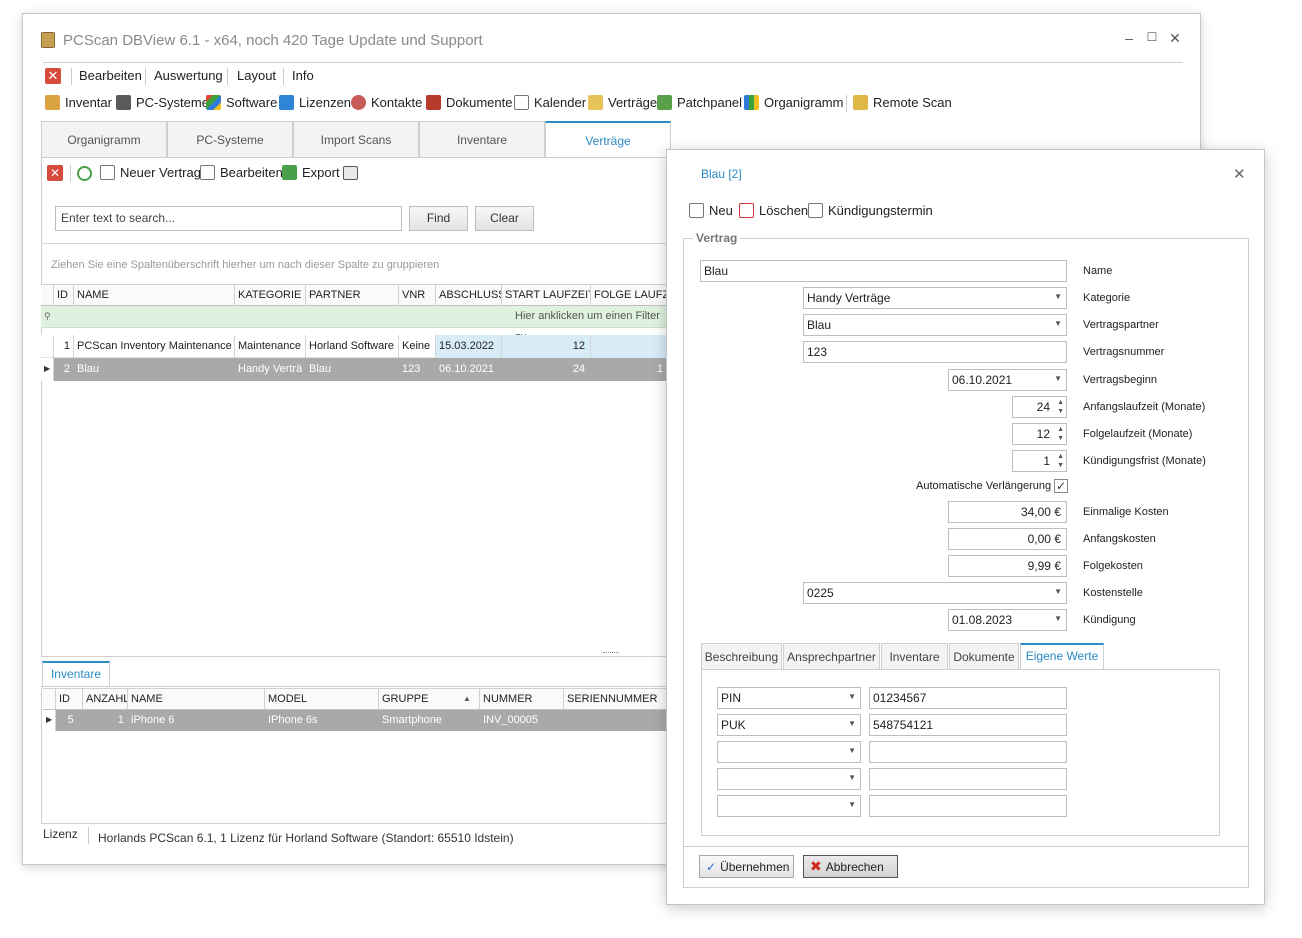  Describe the element at coordinates (241, 172) in the screenshot. I see `edit-button: Bearbeiten` at that location.